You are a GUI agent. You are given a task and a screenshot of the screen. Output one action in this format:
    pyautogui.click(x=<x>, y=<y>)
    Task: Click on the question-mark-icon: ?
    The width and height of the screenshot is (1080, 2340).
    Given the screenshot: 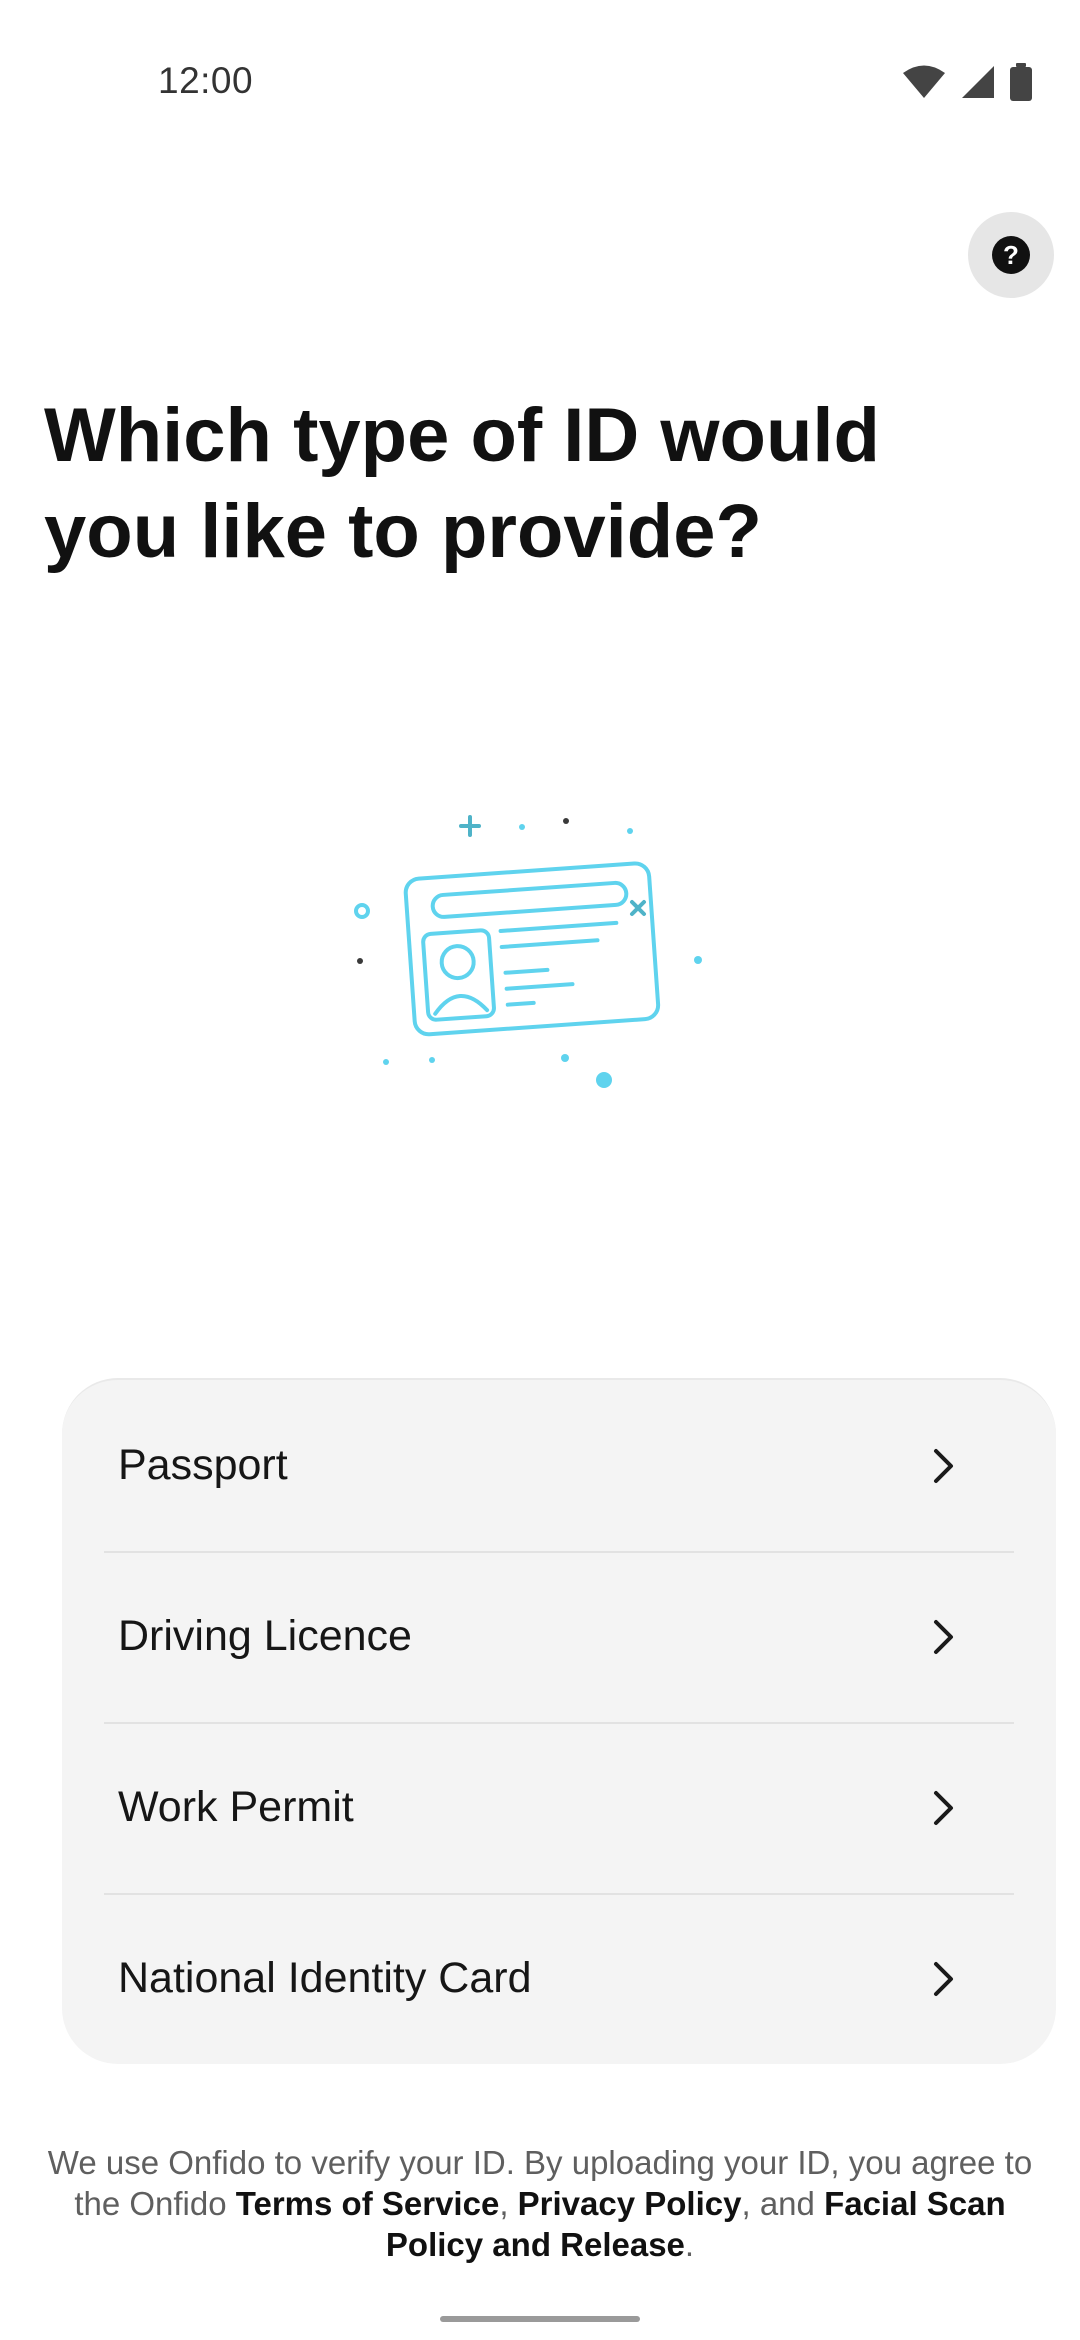 What is the action you would take?
    pyautogui.click(x=1011, y=255)
    